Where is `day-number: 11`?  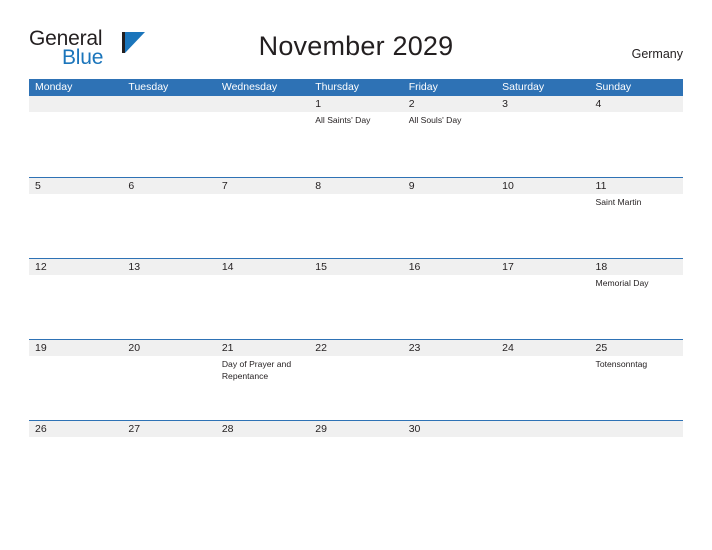
day-number: 11 is located at coordinates (636, 186).